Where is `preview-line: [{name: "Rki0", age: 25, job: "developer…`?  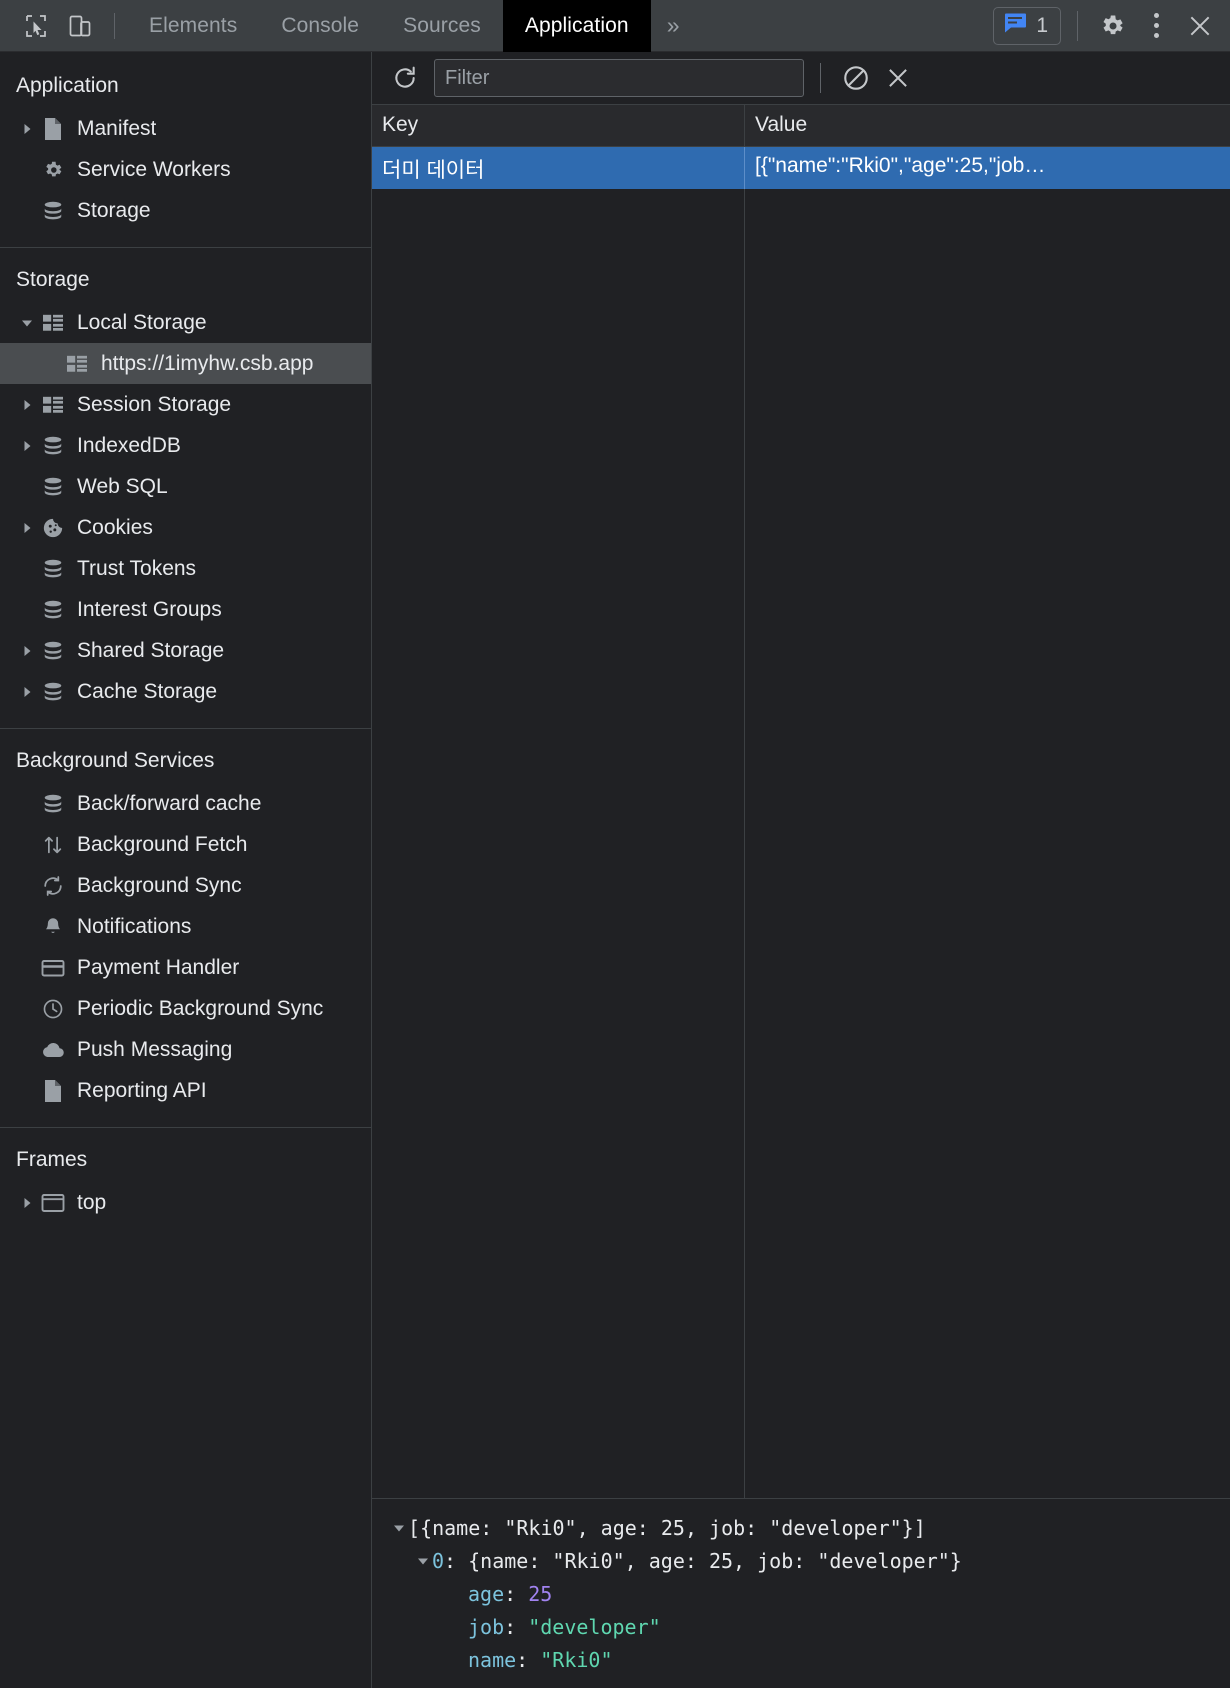 preview-line: [{name: "Rki0", age: 25, job: "developer… is located at coordinates (801, 1527).